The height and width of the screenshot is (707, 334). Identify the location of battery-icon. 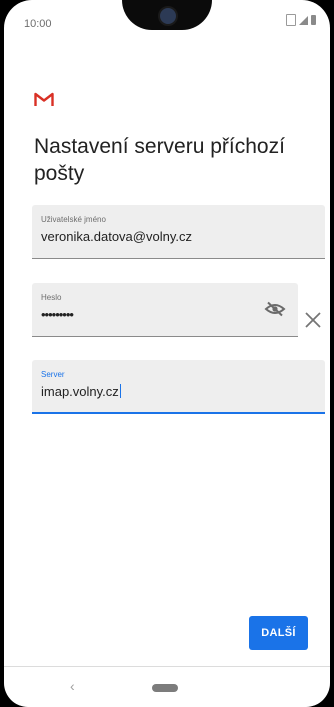
(313, 20).